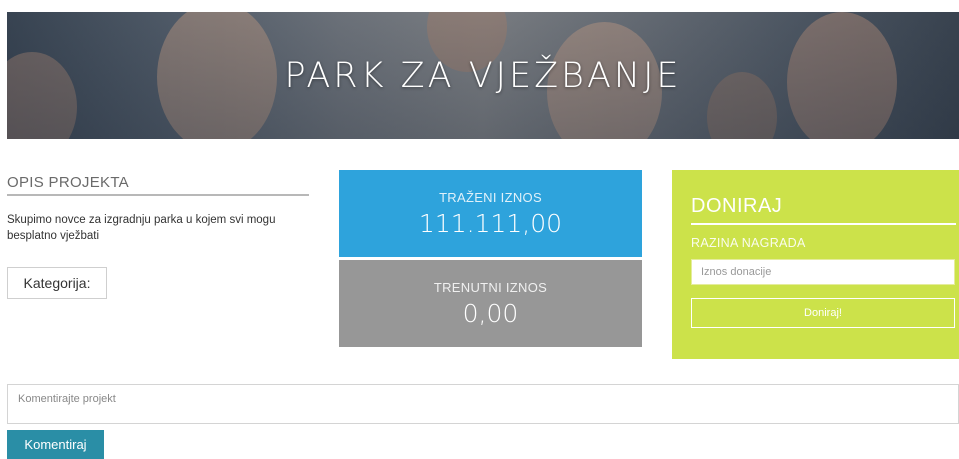 This screenshot has width=959, height=459. Describe the element at coordinates (490, 223) in the screenshot. I see `required-amount-value: 111.111,00` at that location.